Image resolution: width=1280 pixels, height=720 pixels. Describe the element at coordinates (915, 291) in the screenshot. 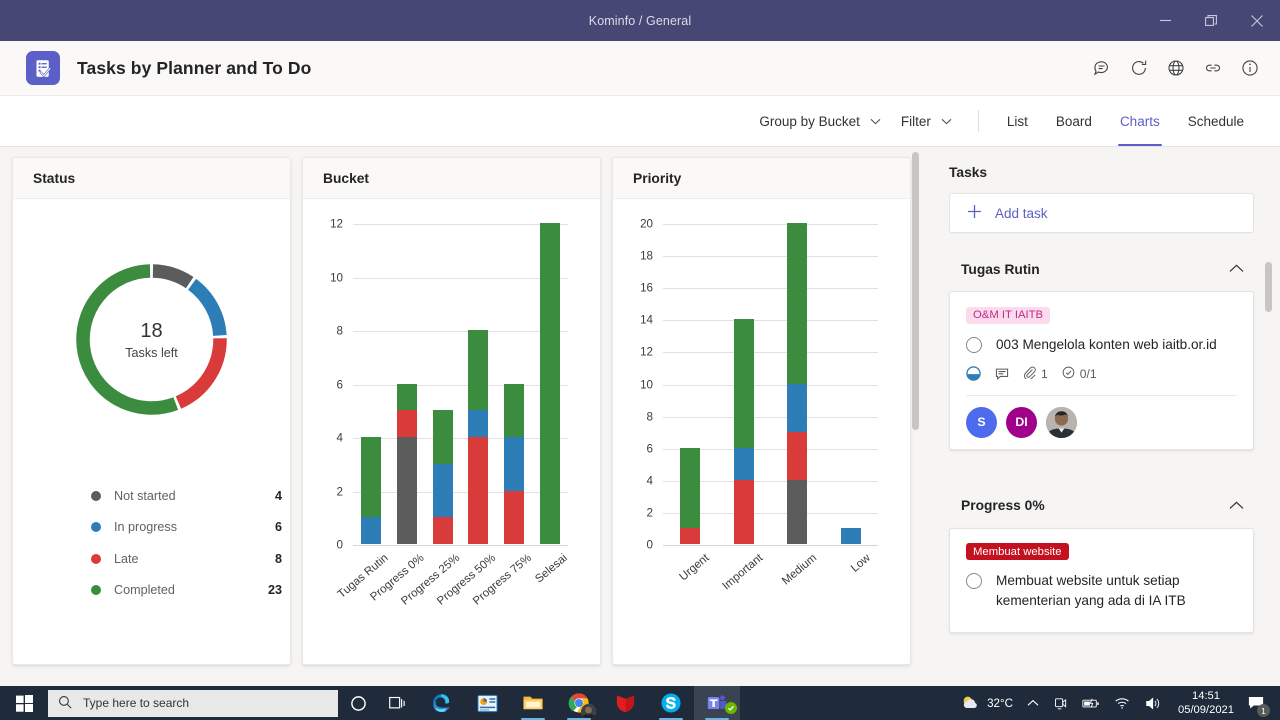

I see `charts-vertical-scrollbar` at that location.